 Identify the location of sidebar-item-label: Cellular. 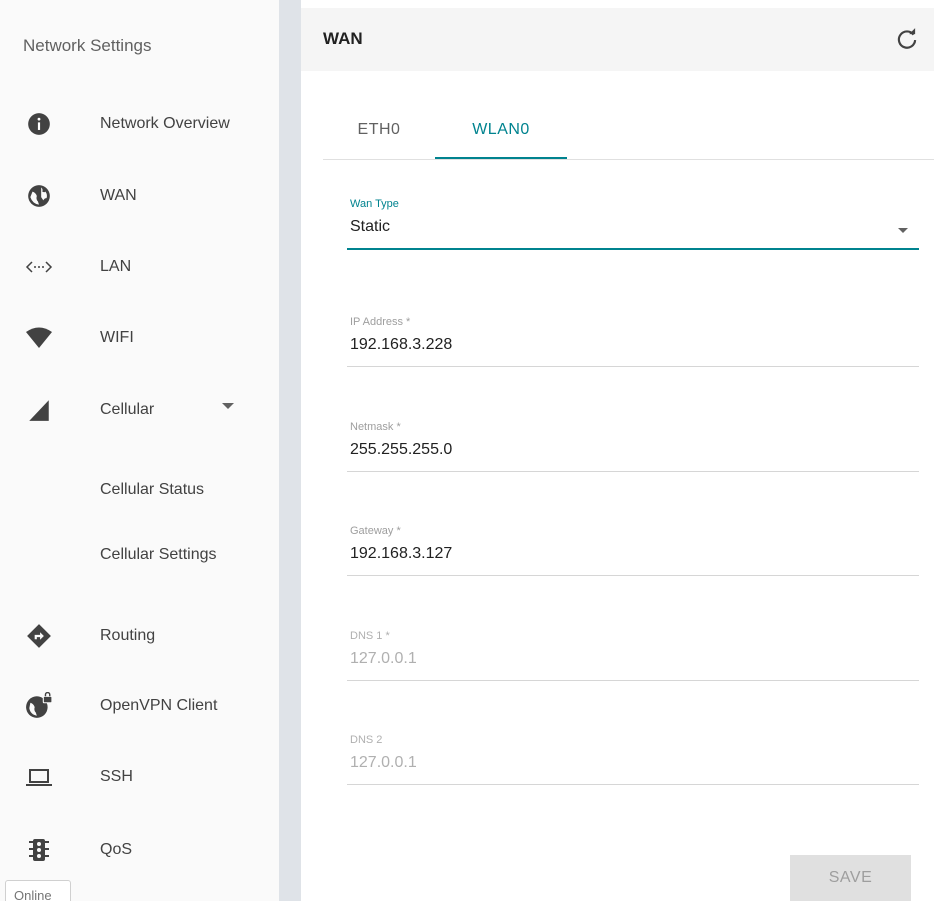
(127, 409).